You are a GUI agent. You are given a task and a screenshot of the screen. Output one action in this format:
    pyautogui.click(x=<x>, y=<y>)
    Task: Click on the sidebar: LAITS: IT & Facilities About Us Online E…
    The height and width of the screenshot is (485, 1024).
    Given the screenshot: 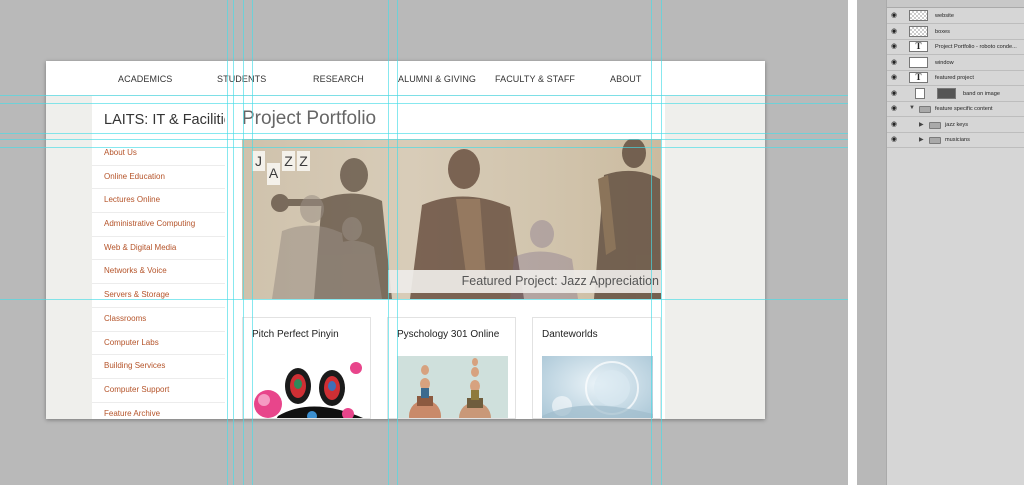 What is the action you would take?
    pyautogui.click(x=165, y=257)
    